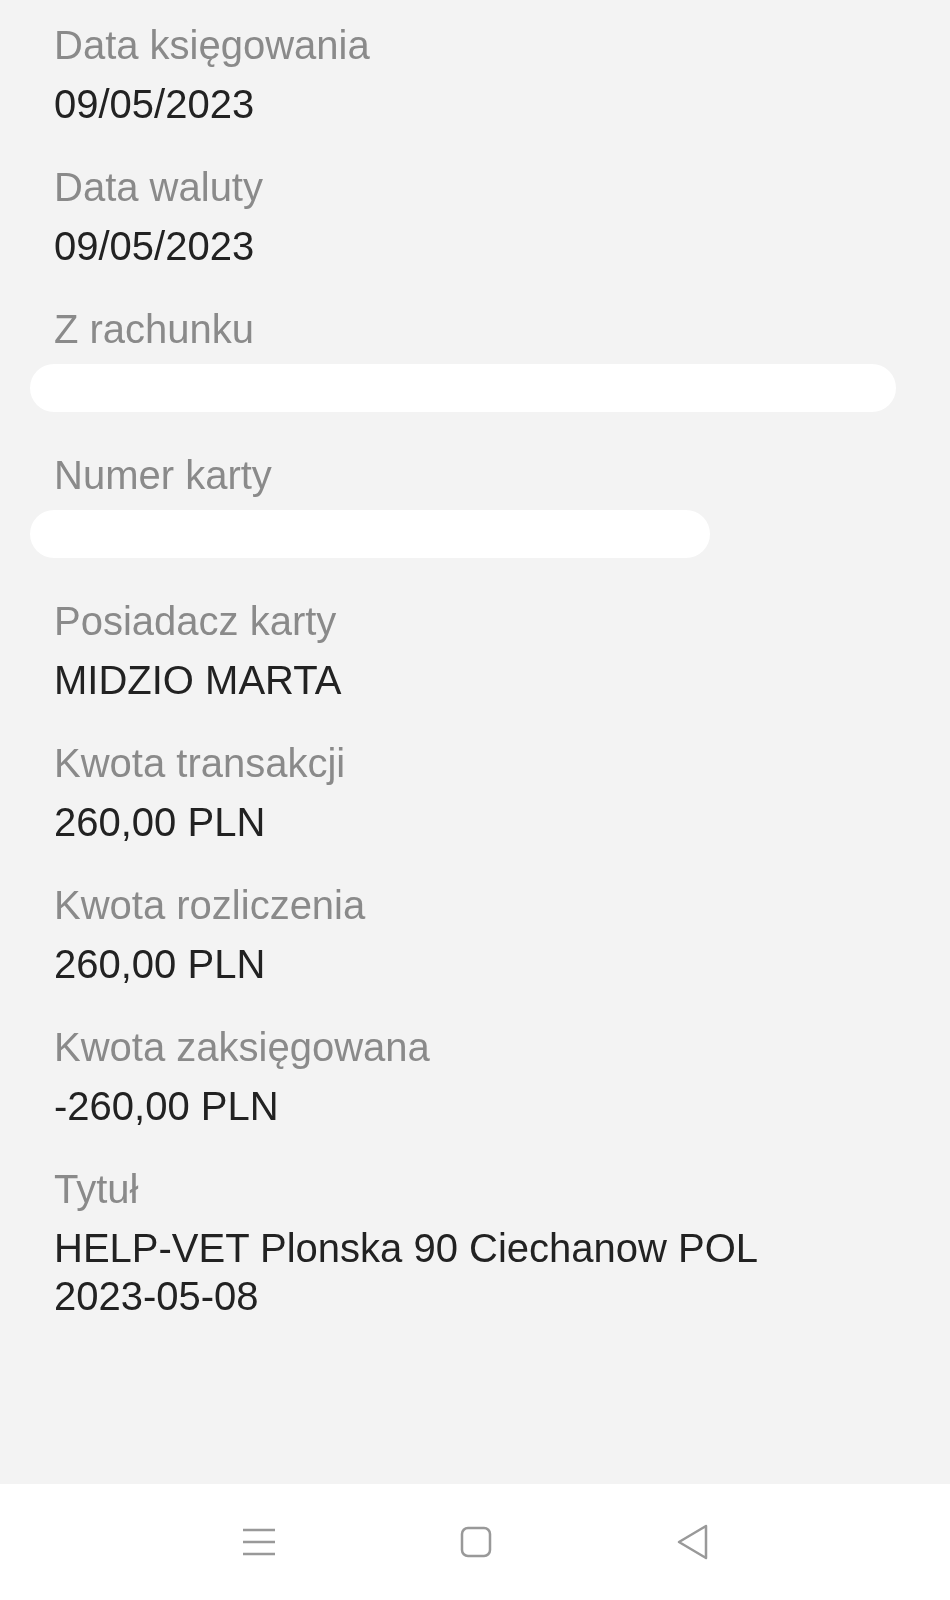 This screenshot has width=950, height=1600. I want to click on field-label: Kwota rozliczenia, so click(210, 905).